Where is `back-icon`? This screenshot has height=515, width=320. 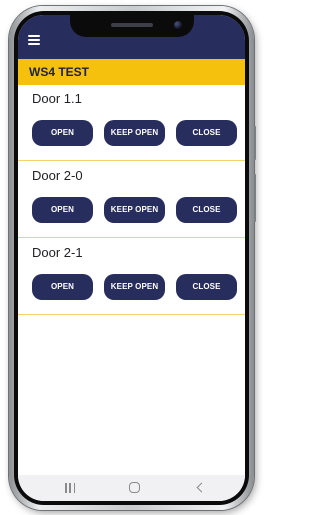 back-icon is located at coordinates (201, 487).